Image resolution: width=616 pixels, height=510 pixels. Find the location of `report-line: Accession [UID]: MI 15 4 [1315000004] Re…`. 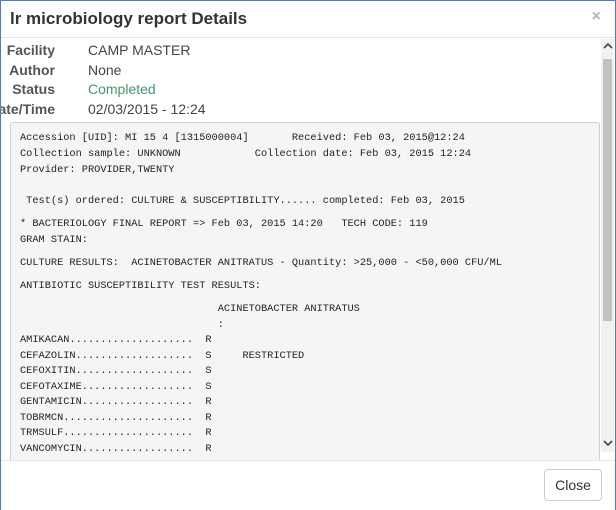

report-line: Accession [UID]: MI 15 4 [1315000004] Re… is located at coordinates (242, 138).